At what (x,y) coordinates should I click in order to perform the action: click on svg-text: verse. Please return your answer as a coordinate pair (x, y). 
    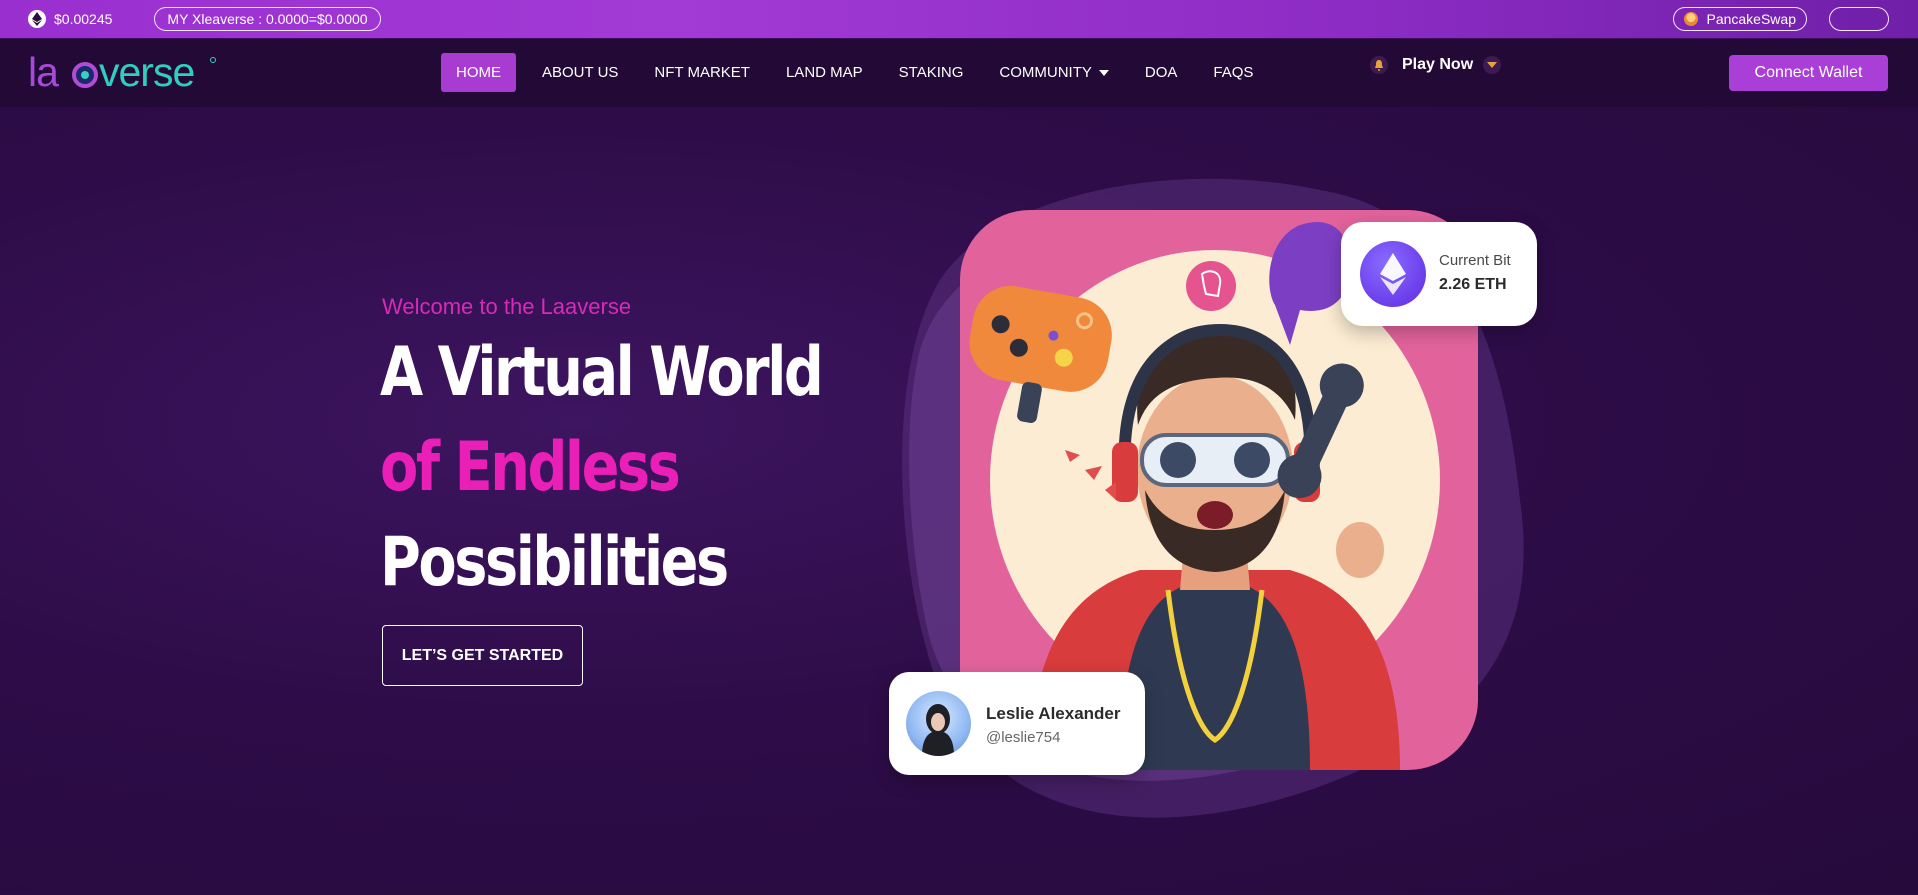
    Looking at the image, I should click on (146, 74).